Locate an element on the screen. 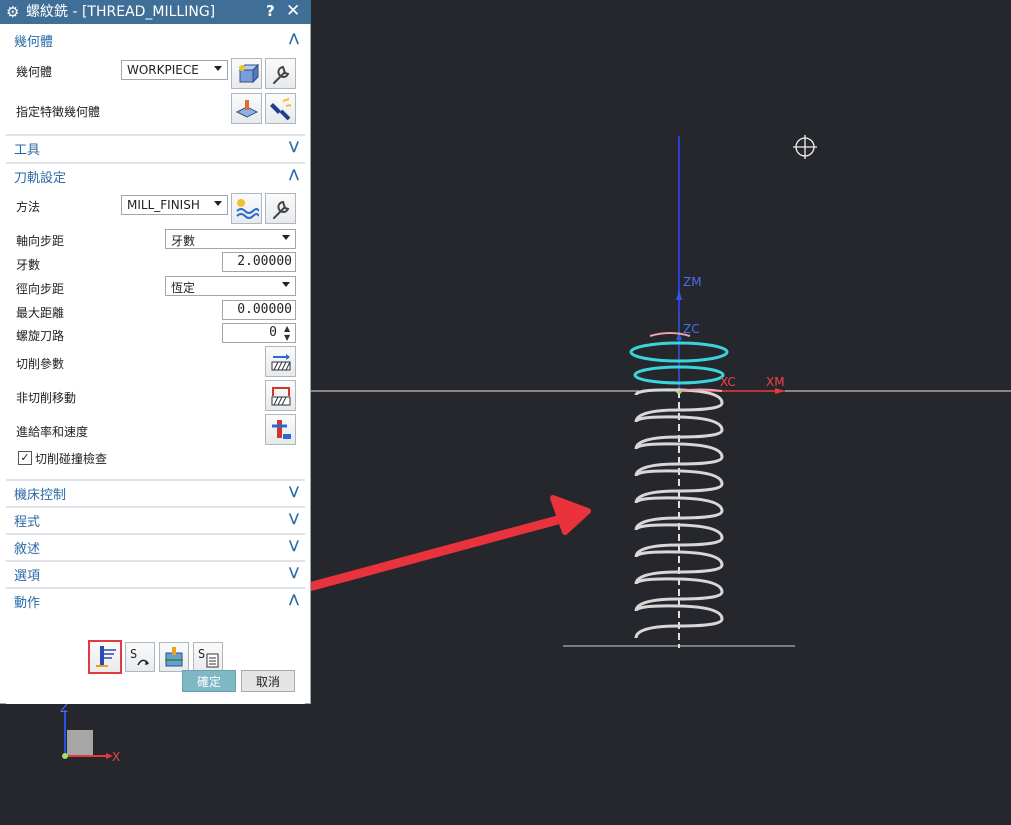  method-select-value: MILL_FINISH is located at coordinates (163, 205).